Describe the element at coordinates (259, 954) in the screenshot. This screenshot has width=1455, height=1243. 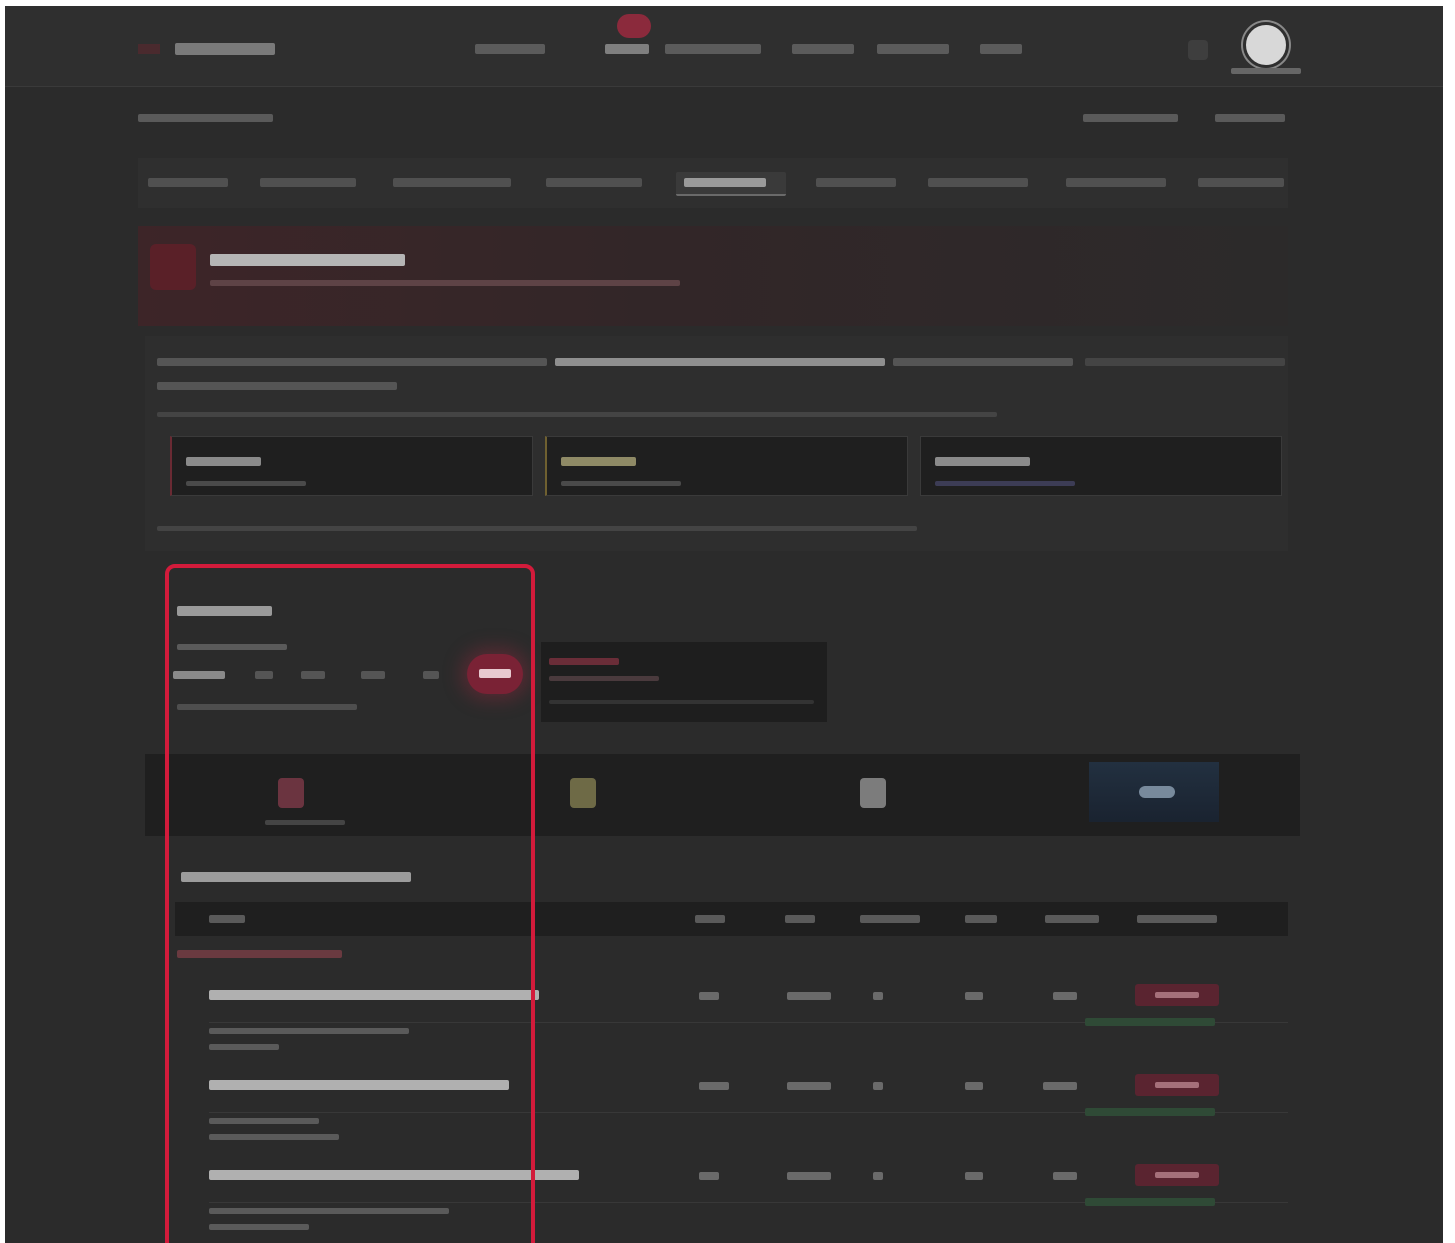
I see `table-group-label` at that location.